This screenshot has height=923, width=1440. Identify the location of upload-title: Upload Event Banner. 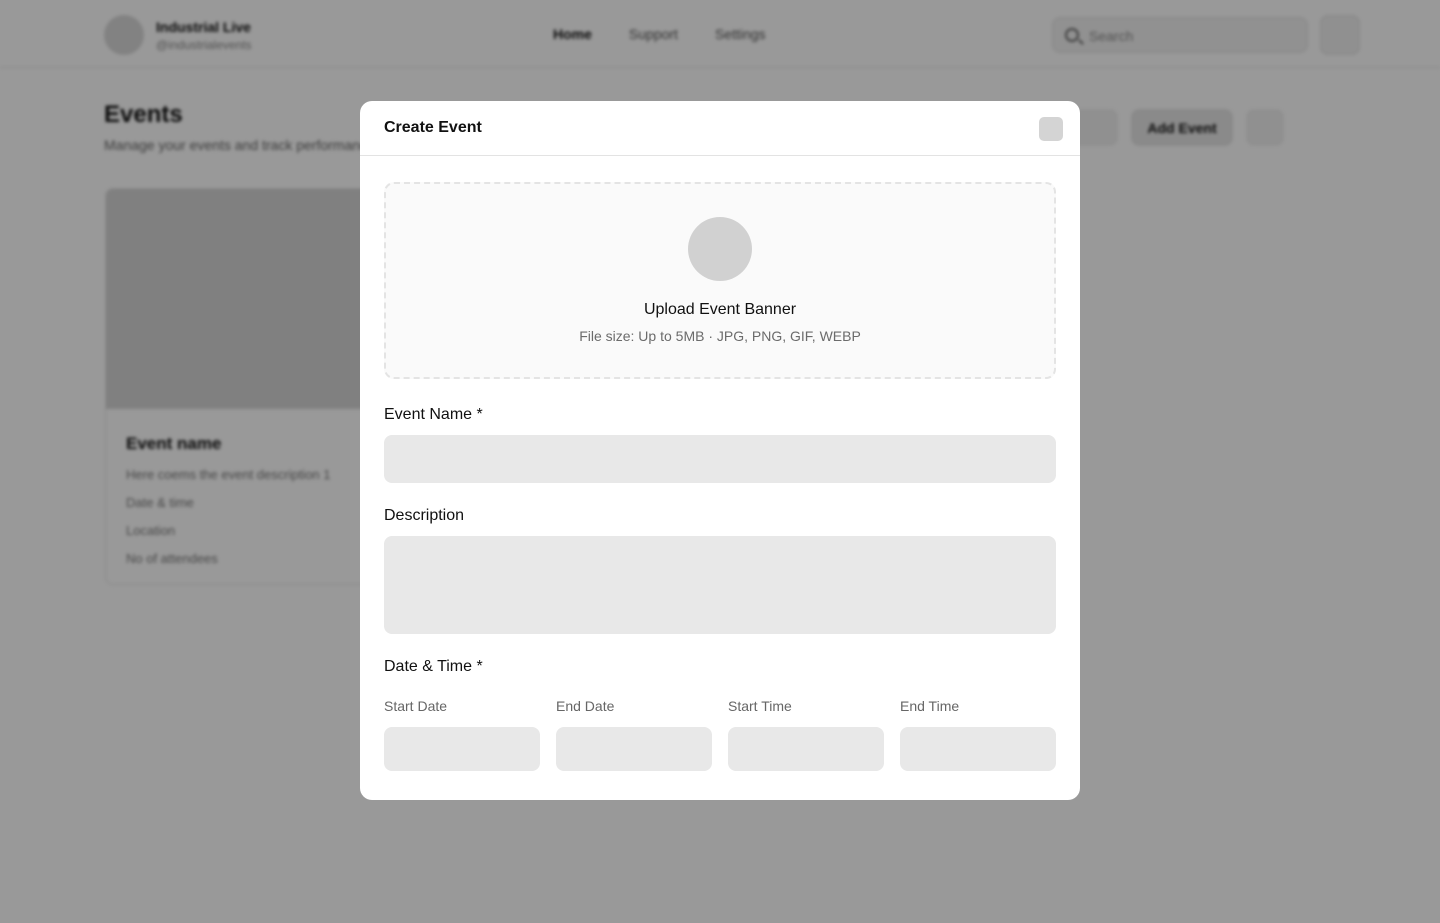
(720, 309).